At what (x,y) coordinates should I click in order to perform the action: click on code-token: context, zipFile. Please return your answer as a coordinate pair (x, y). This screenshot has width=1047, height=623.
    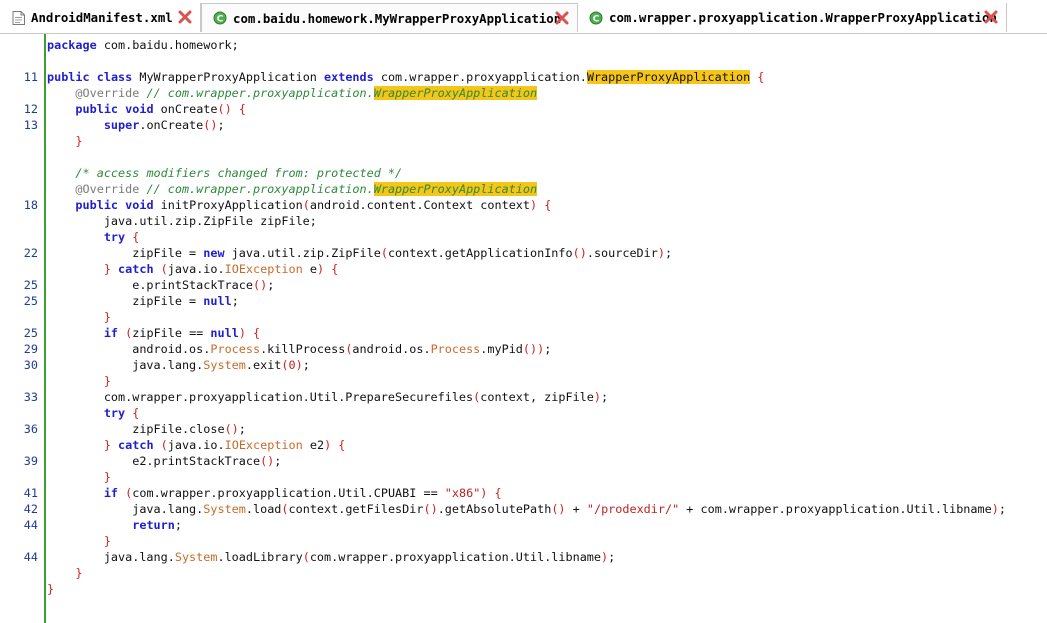
    Looking at the image, I should click on (537, 397).